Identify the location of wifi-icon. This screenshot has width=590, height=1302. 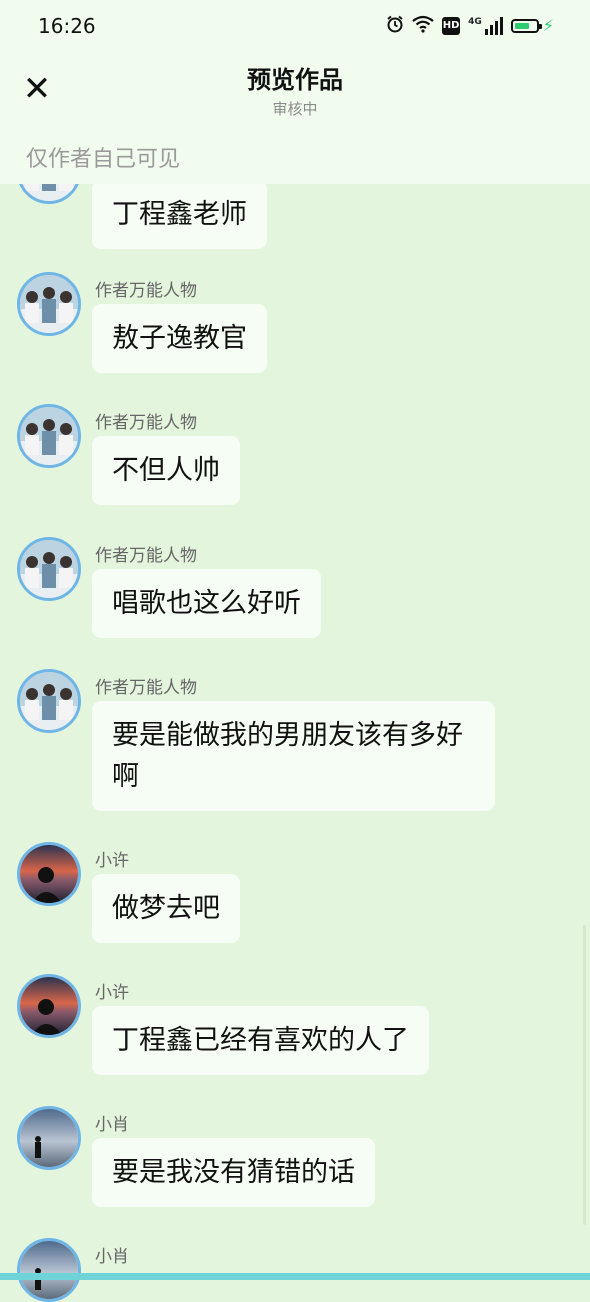
(423, 26).